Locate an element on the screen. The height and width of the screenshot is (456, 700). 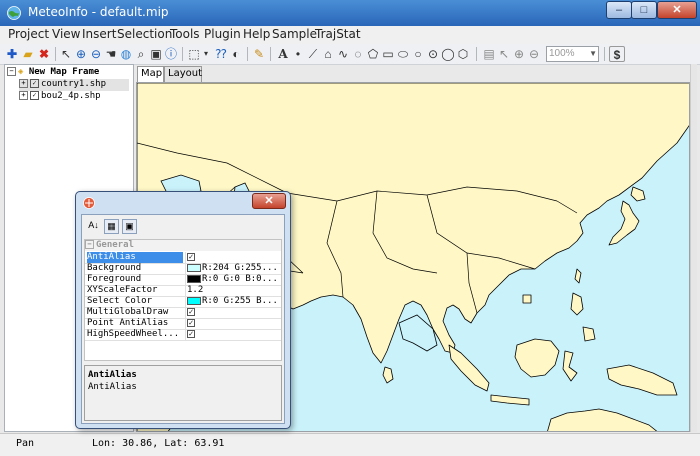
dropdown-arrow-icon: ▾ is located at coordinates (206, 54).